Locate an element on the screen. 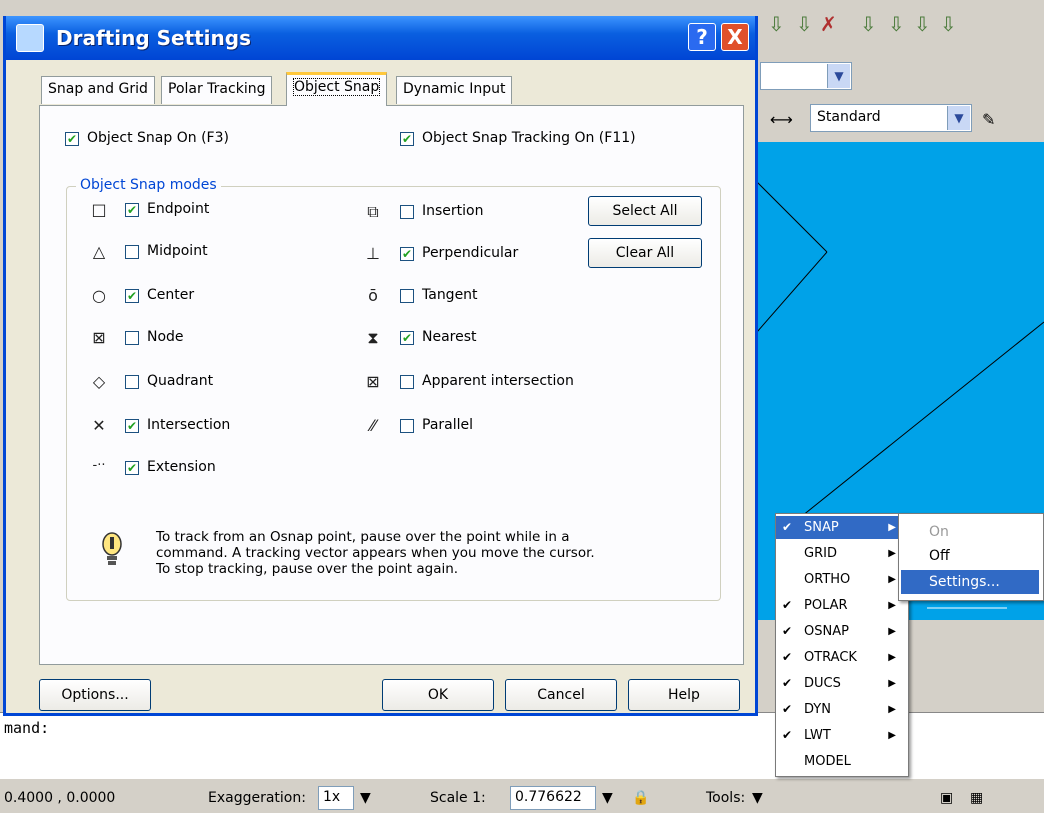 The image size is (1044, 813). status-tools-label: Tools: is located at coordinates (725, 798).